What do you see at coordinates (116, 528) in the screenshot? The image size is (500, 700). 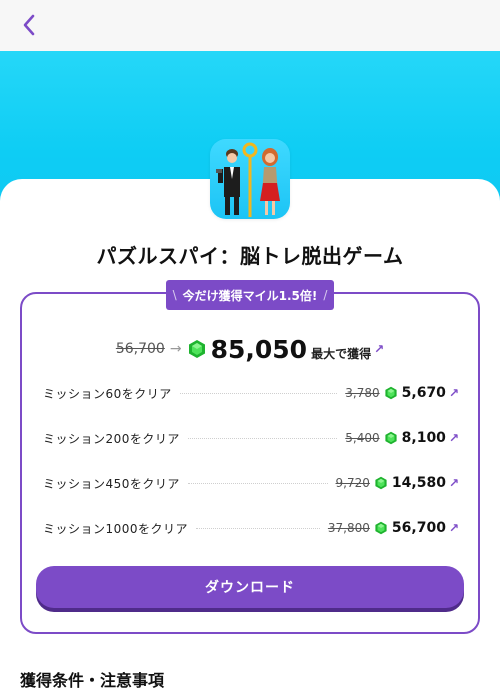 I see `mission-label: ミッション1000をクリア` at bounding box center [116, 528].